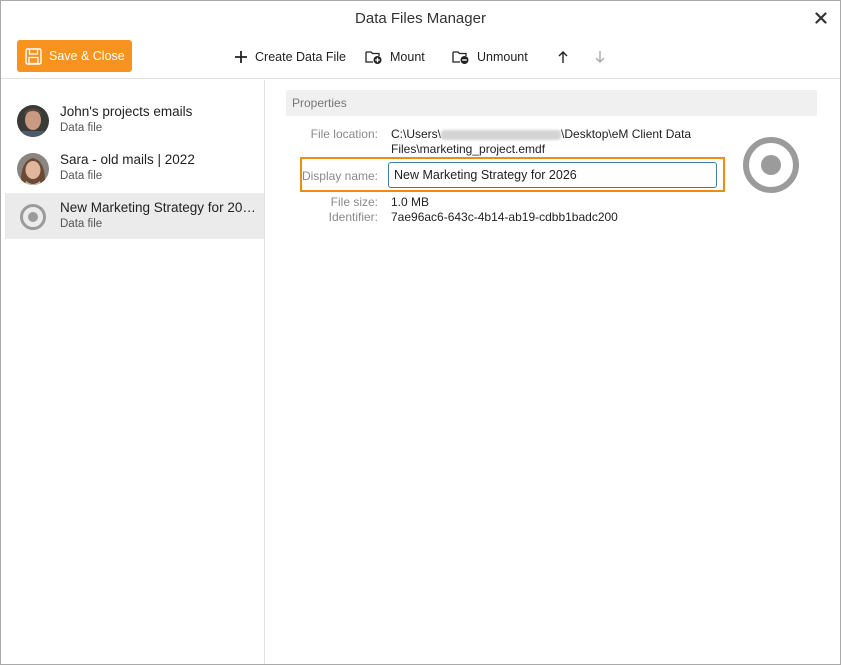 The width and height of the screenshot is (841, 665). Describe the element at coordinates (501, 134) in the screenshot. I see `redacted-username` at that location.